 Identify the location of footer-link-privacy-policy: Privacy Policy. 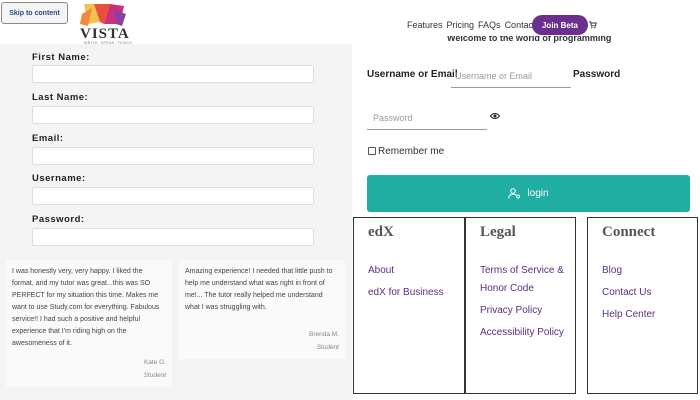
(511, 310).